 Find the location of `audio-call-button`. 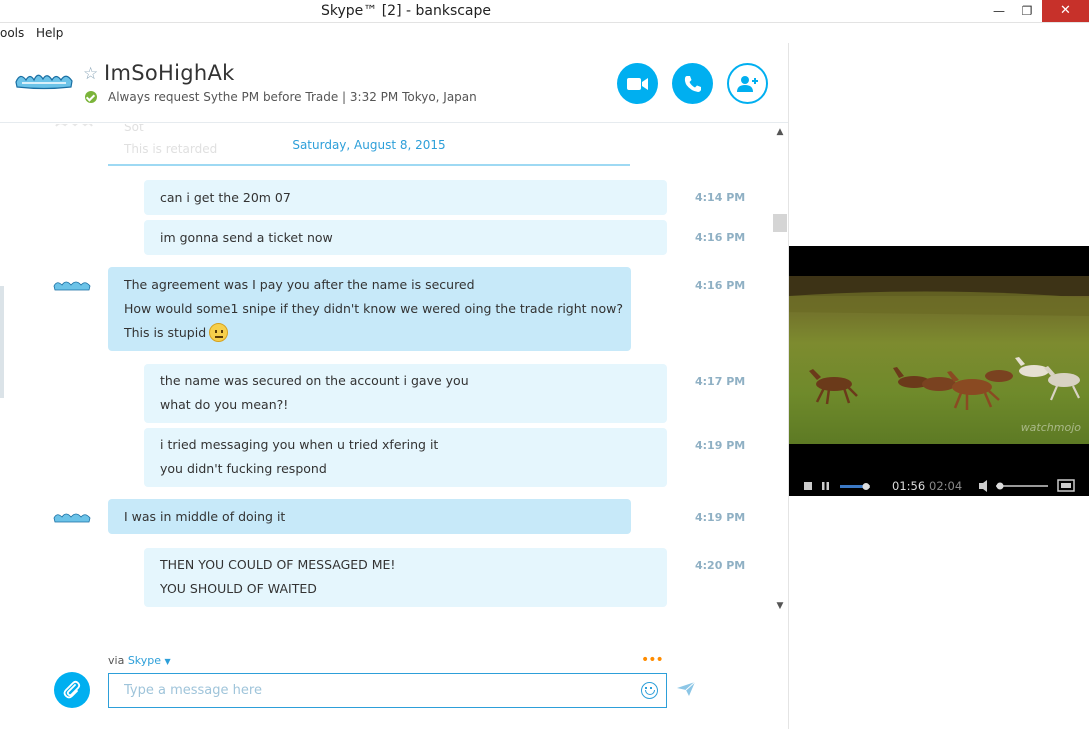

audio-call-button is located at coordinates (692, 83).